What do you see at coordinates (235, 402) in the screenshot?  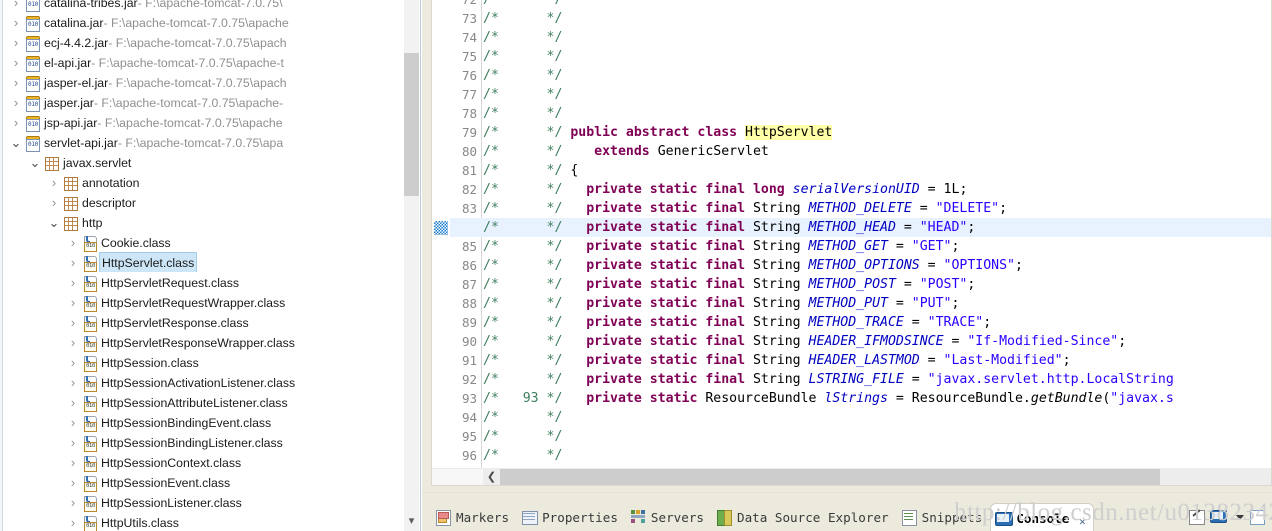 I see `tree-item-httpsessionattributelistener-class: › HttpSessionAttributeListener.class` at bounding box center [235, 402].